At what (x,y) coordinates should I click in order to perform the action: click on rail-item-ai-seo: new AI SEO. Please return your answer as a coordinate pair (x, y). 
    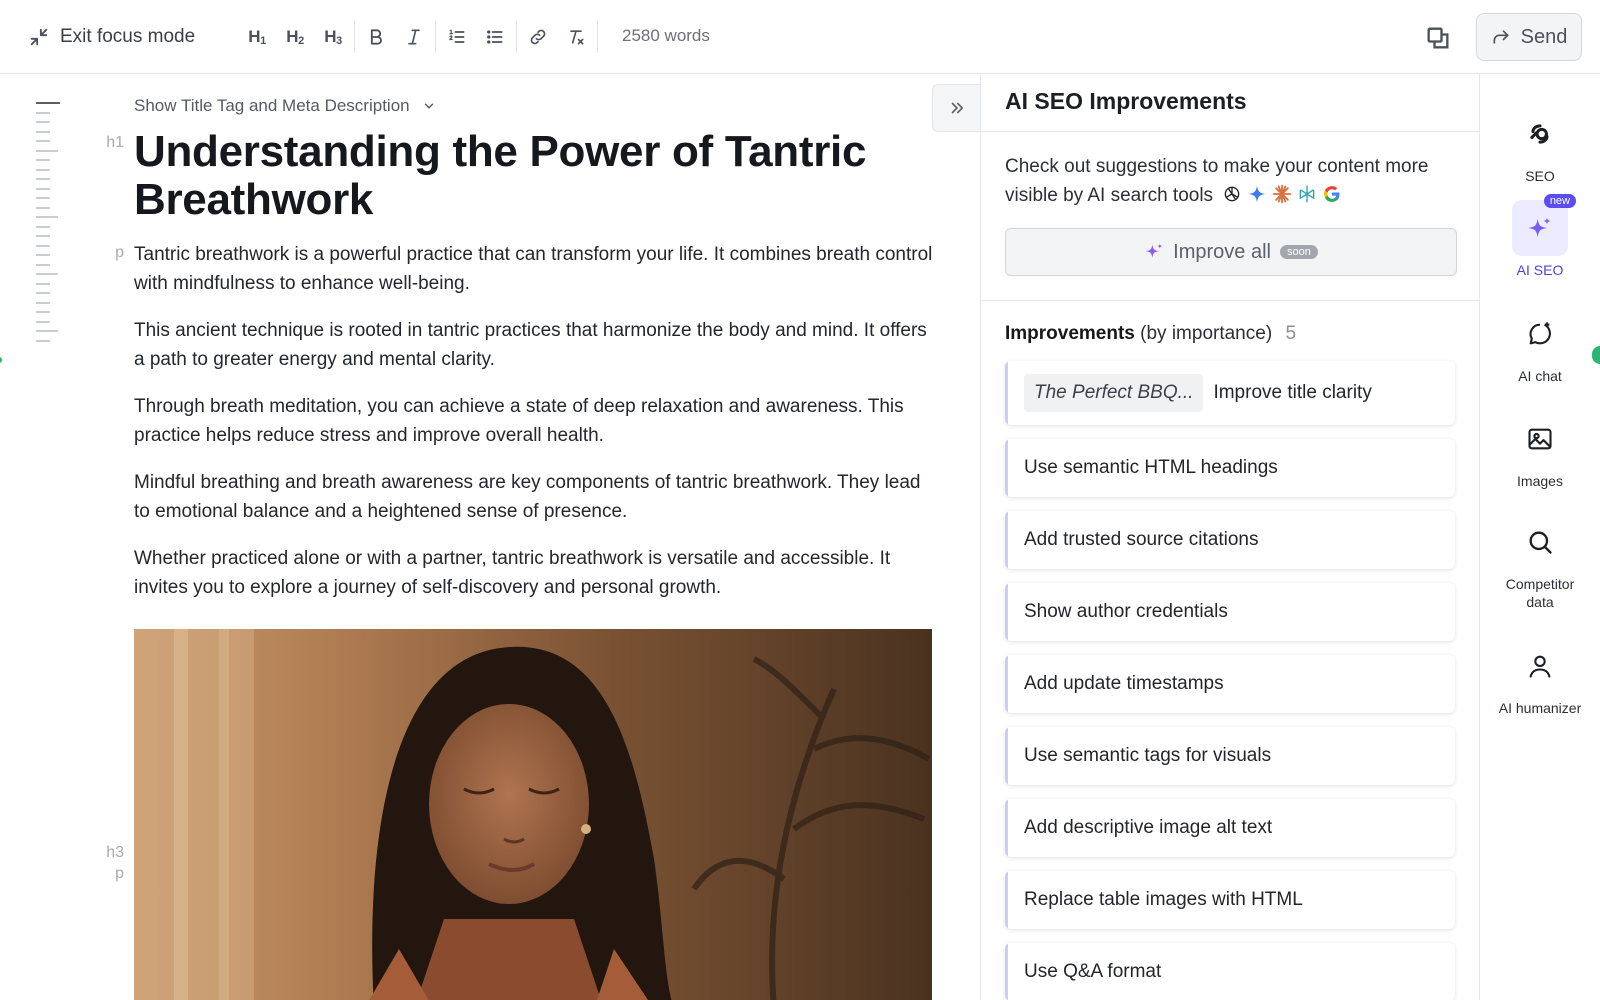
    Looking at the image, I should click on (1540, 236).